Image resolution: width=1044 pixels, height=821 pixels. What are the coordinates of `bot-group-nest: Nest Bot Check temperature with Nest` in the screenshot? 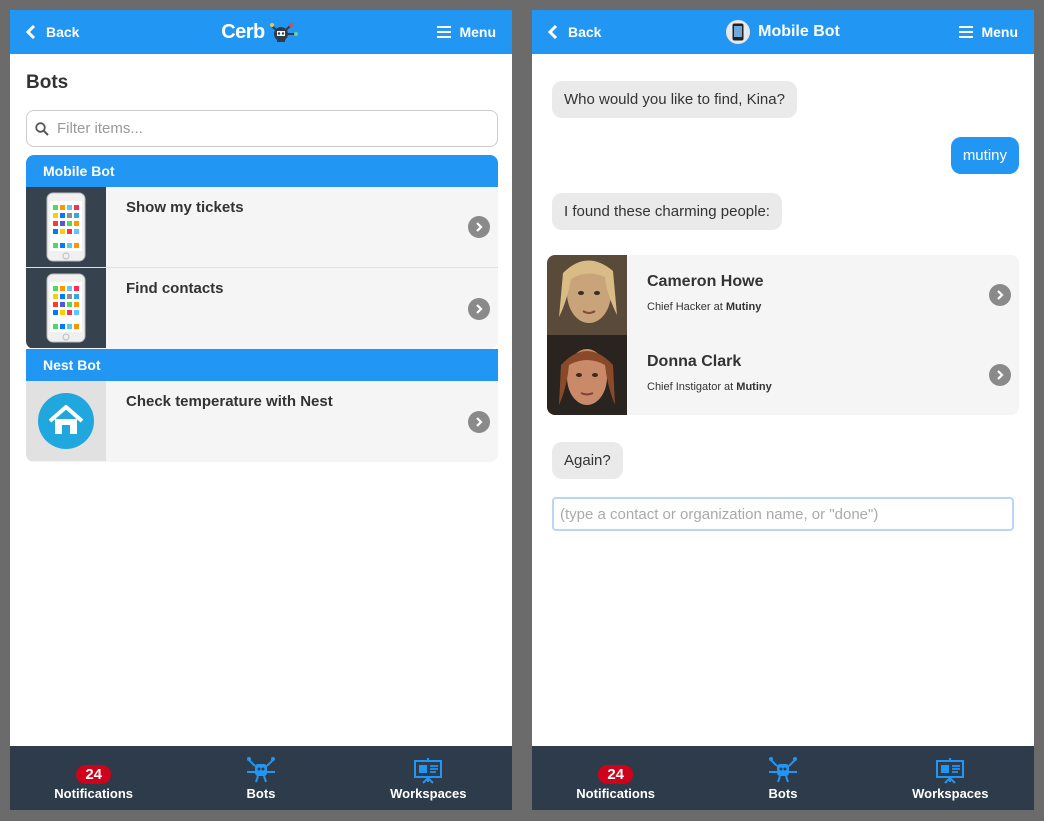 It's located at (262, 405).